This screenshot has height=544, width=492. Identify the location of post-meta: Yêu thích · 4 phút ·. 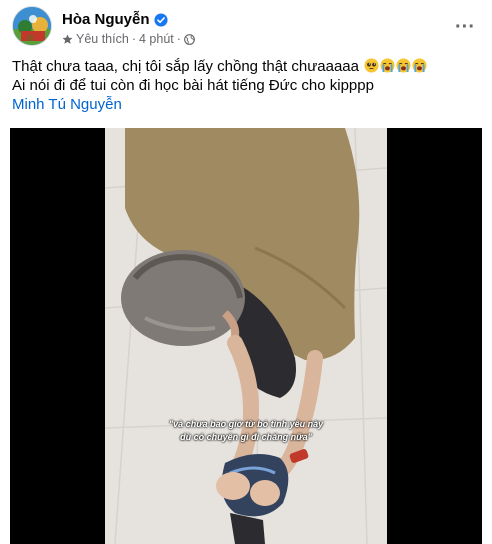
(128, 39).